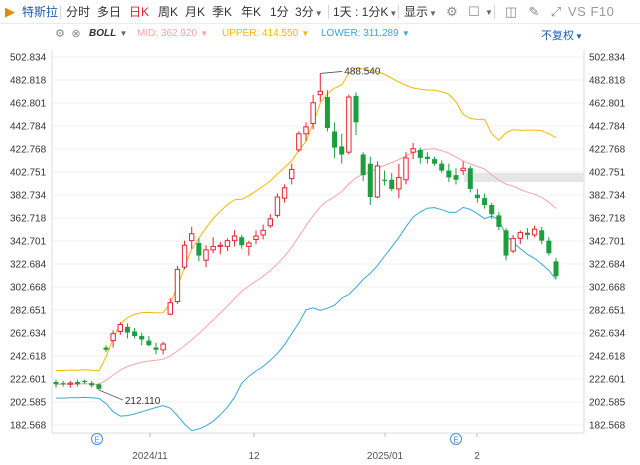  Describe the element at coordinates (109, 12) in the screenshot. I see `period-tab-multiday: 多日` at that location.